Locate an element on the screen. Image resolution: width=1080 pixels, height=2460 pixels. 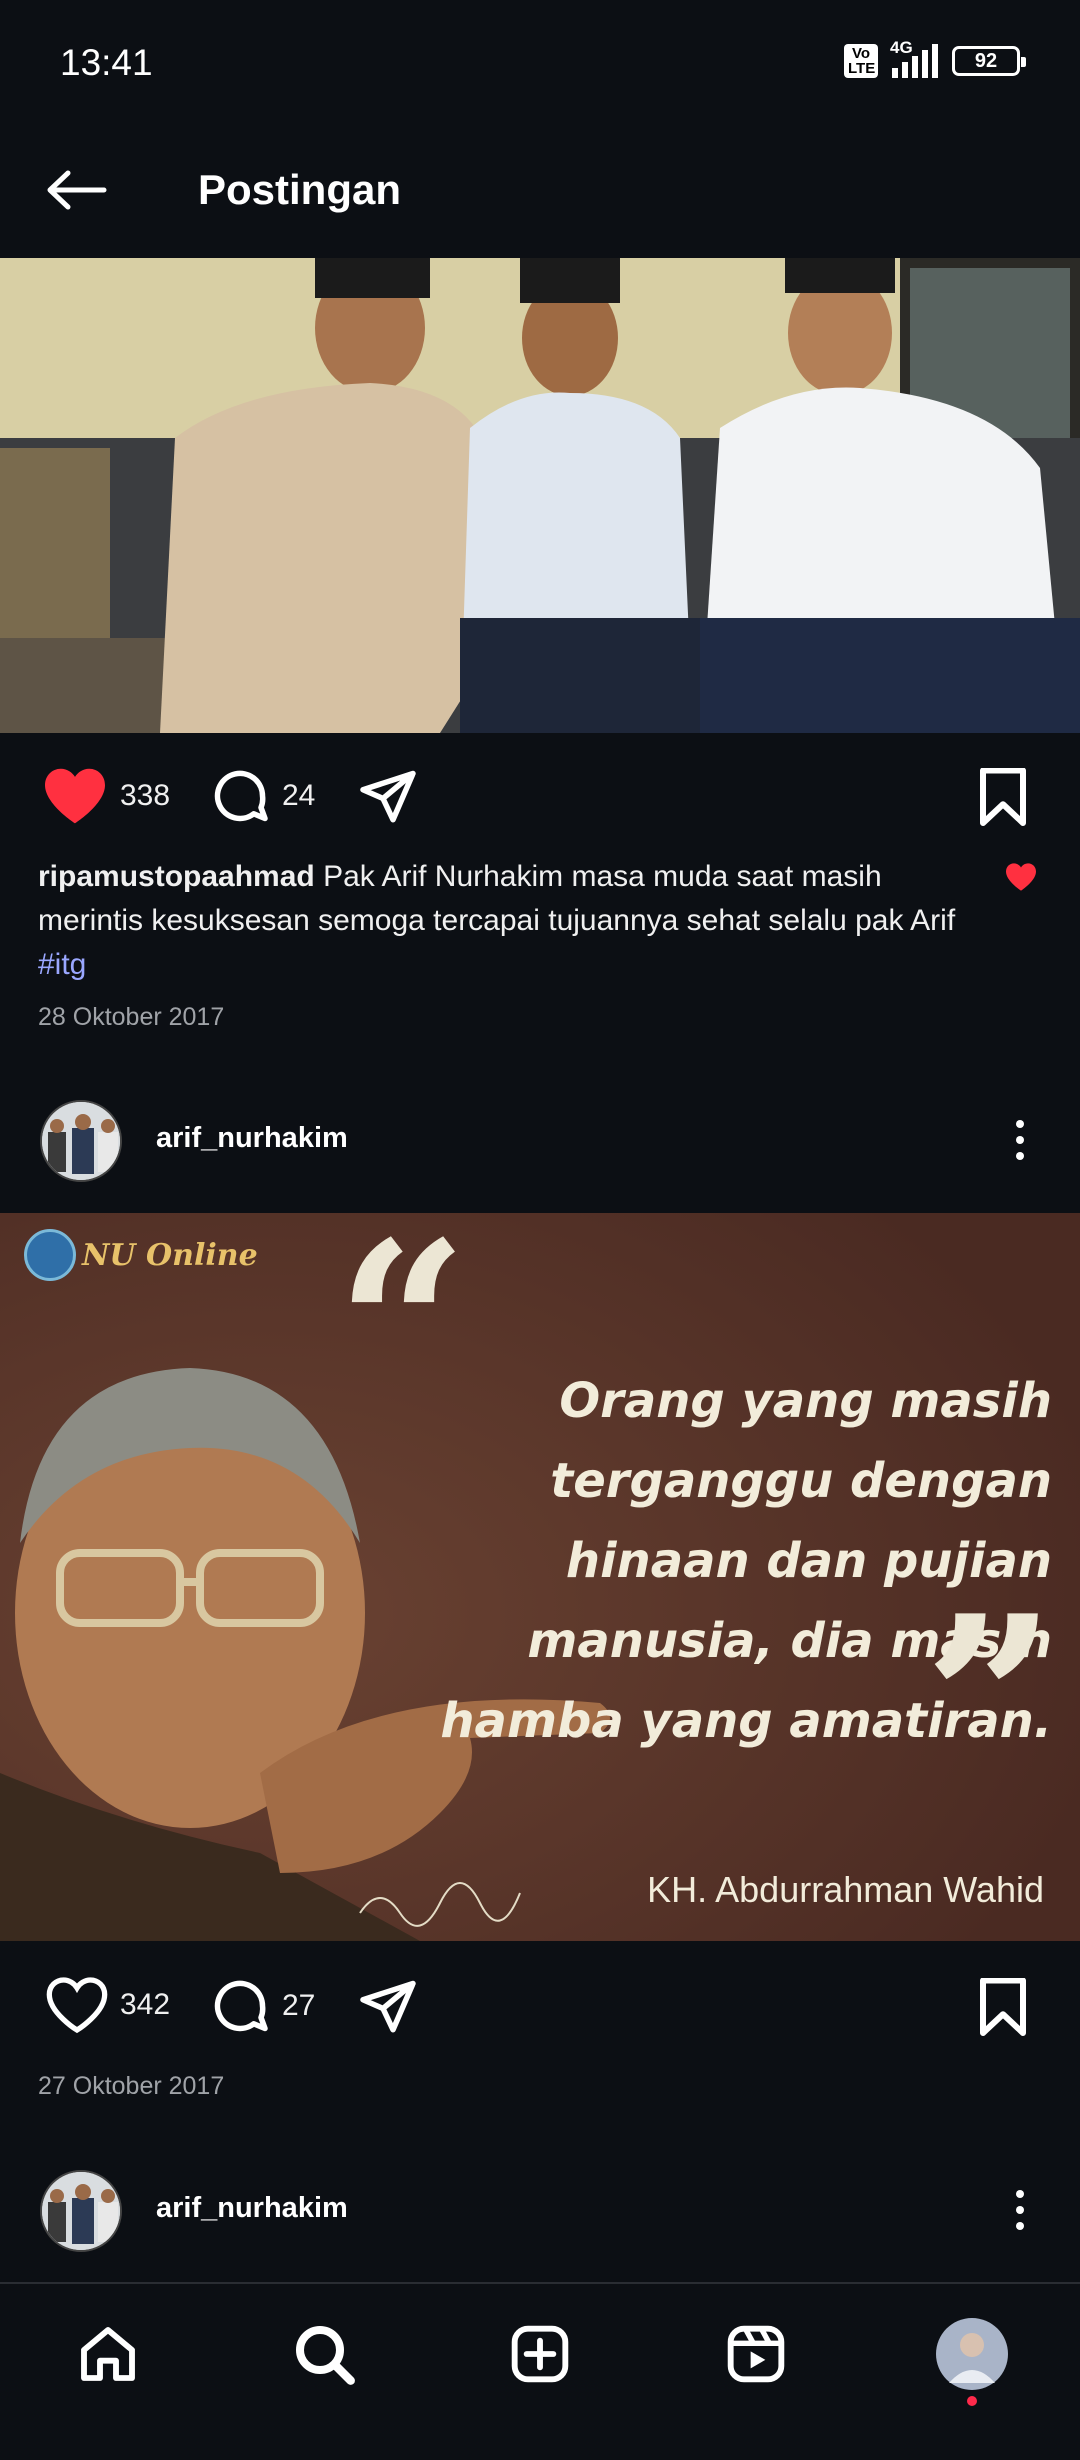
create-icon is located at coordinates (540, 2354).